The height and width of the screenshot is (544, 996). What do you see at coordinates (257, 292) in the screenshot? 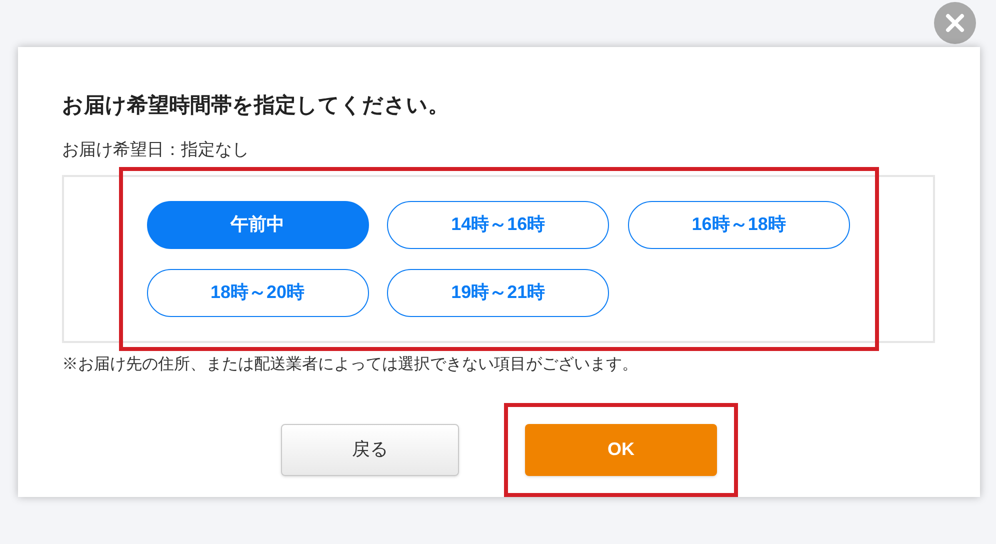
I see `time-slot-option: 18時～20時` at bounding box center [257, 292].